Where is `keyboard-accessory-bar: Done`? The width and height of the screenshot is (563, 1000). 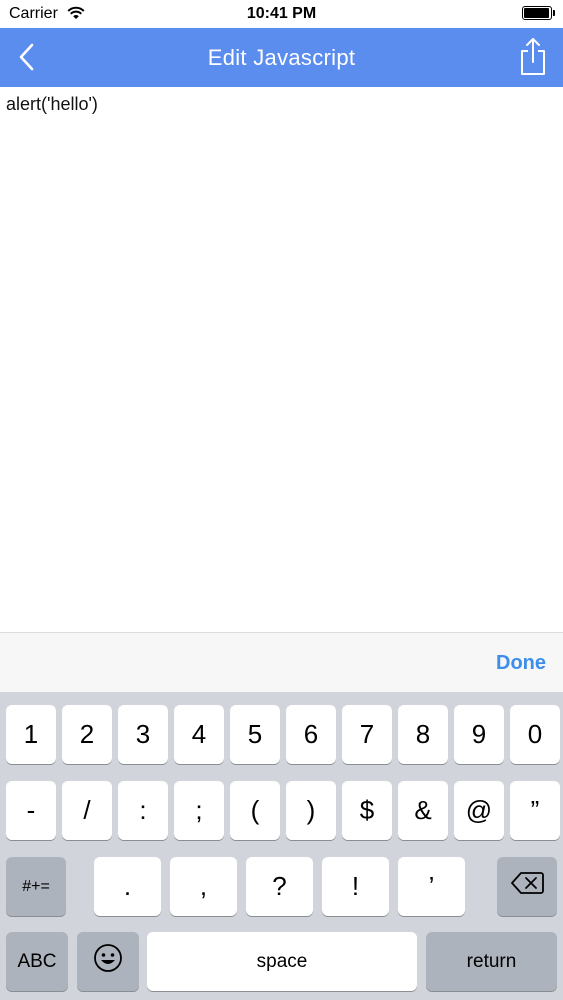 keyboard-accessory-bar: Done is located at coordinates (281, 662).